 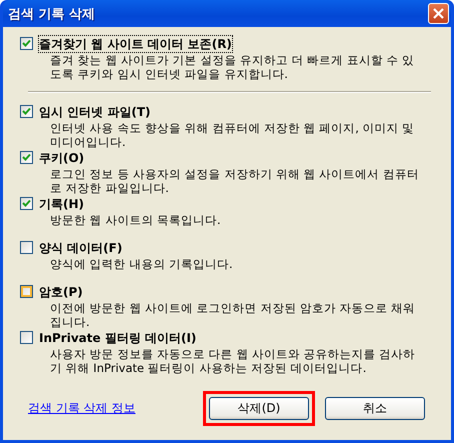 What do you see at coordinates (232, 361) in the screenshot?
I see `option-description: 사용자 방문 정보를 자동으로 다른 웹 사이트와 공유하는지를 검사하기 위해 InPrivate 필터링이 사용하는 저장된 데이터입니다.` at bounding box center [232, 361].